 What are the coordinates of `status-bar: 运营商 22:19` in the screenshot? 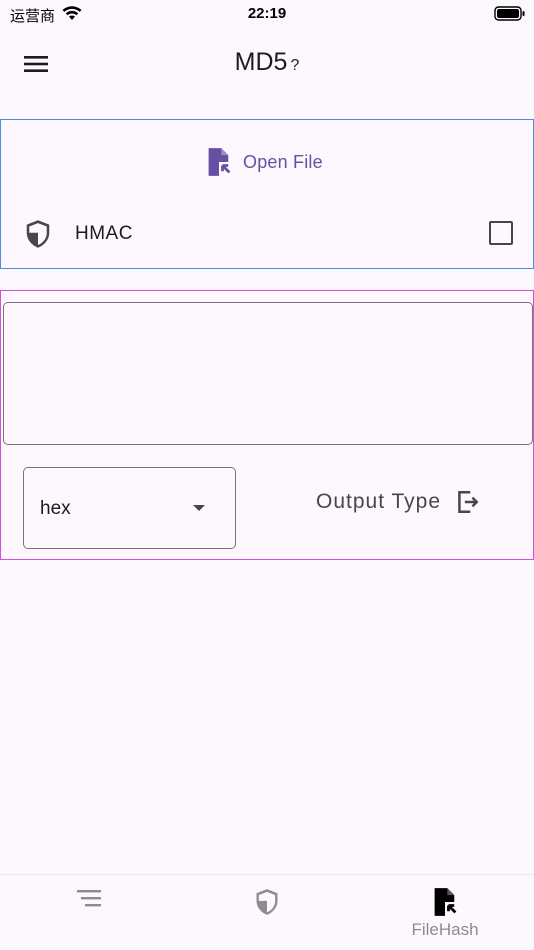 It's located at (267, 14).